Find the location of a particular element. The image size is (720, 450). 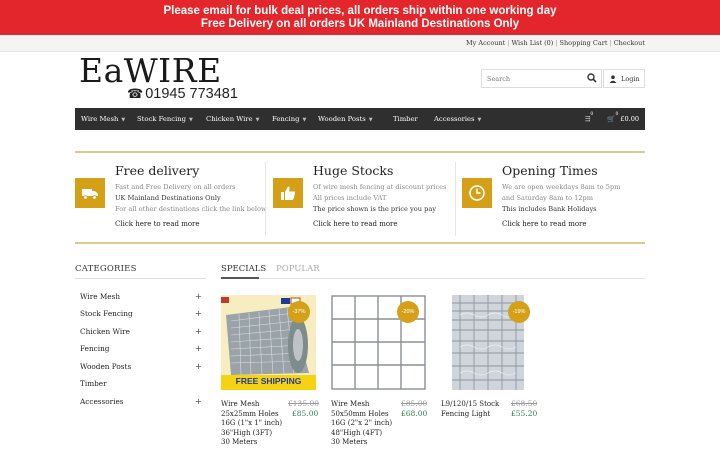

nav-item-wire-mesh: Wire Mesh ▼ is located at coordinates (103, 119).